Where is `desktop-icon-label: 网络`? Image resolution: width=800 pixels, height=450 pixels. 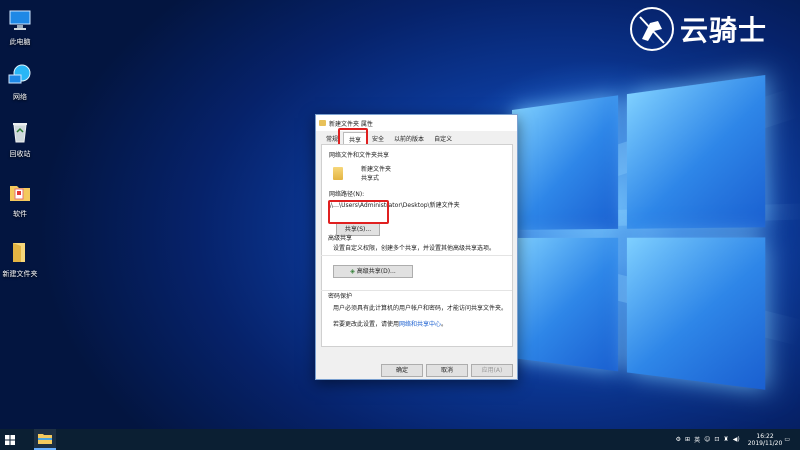 desktop-icon-label: 网络 is located at coordinates (20, 97).